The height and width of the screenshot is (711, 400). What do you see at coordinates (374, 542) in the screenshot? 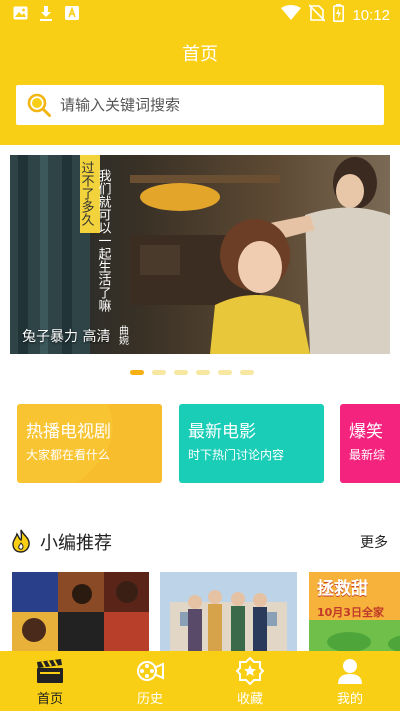
I see `more-link: 更多` at bounding box center [374, 542].